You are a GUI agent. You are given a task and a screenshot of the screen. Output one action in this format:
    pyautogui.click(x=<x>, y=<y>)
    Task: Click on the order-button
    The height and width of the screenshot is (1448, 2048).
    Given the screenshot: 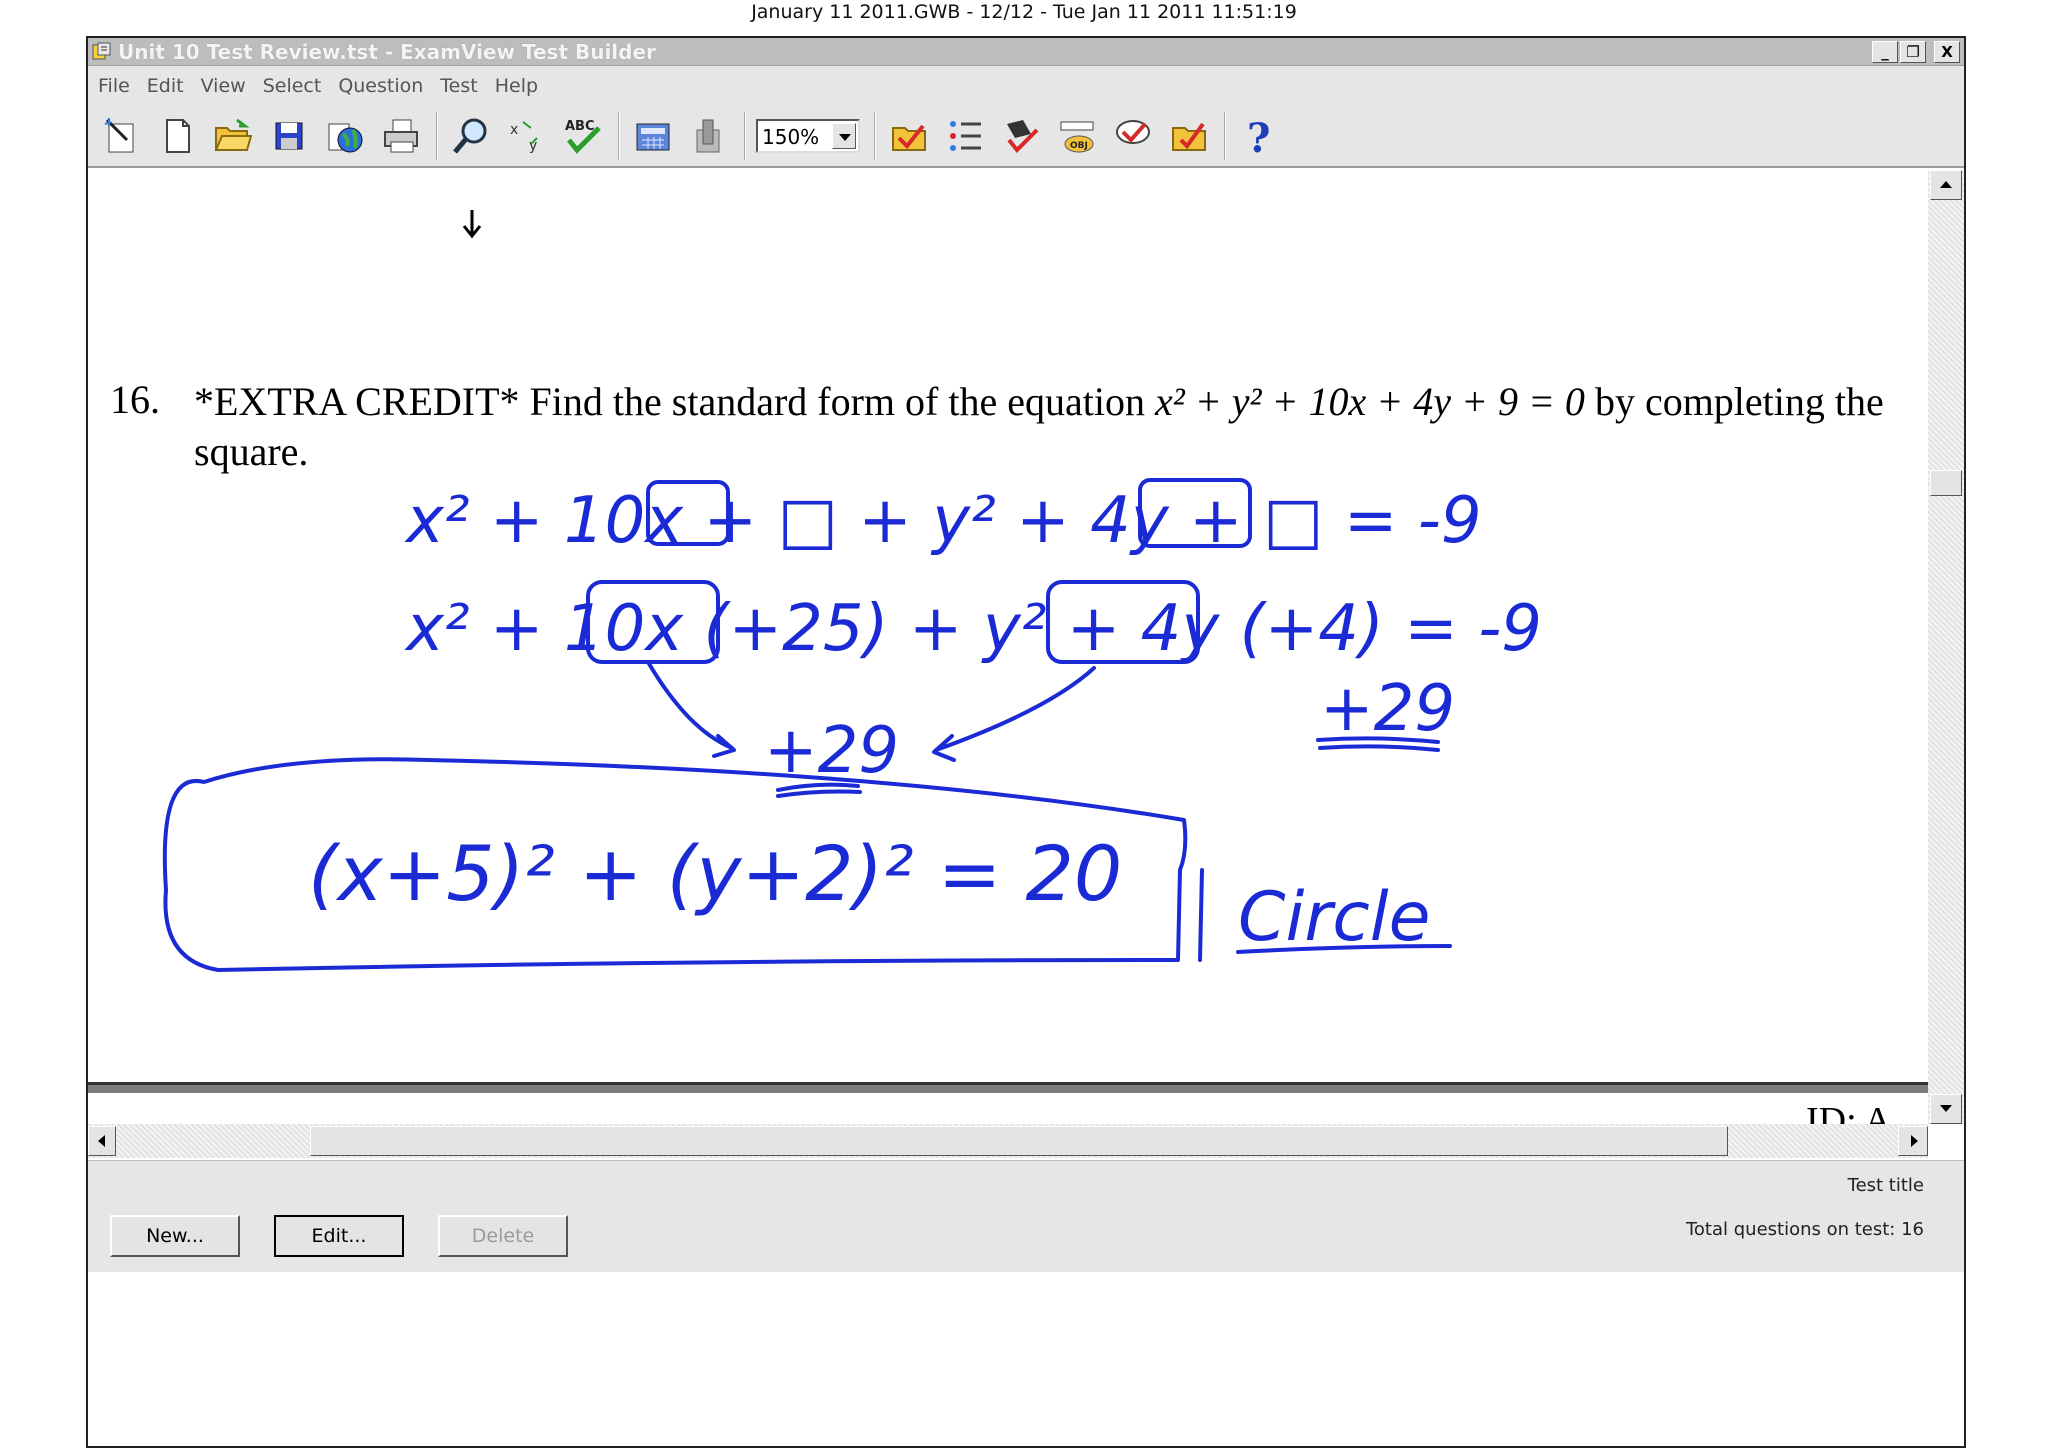 What is the action you would take?
    pyautogui.click(x=965, y=136)
    